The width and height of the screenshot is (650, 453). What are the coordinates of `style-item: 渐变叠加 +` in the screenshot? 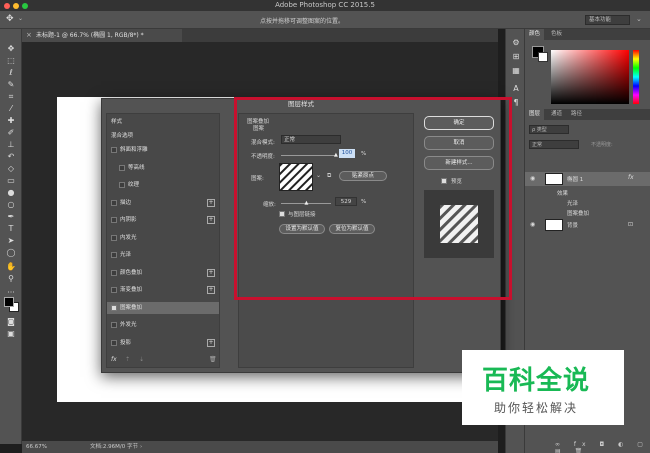 It's located at (163, 290).